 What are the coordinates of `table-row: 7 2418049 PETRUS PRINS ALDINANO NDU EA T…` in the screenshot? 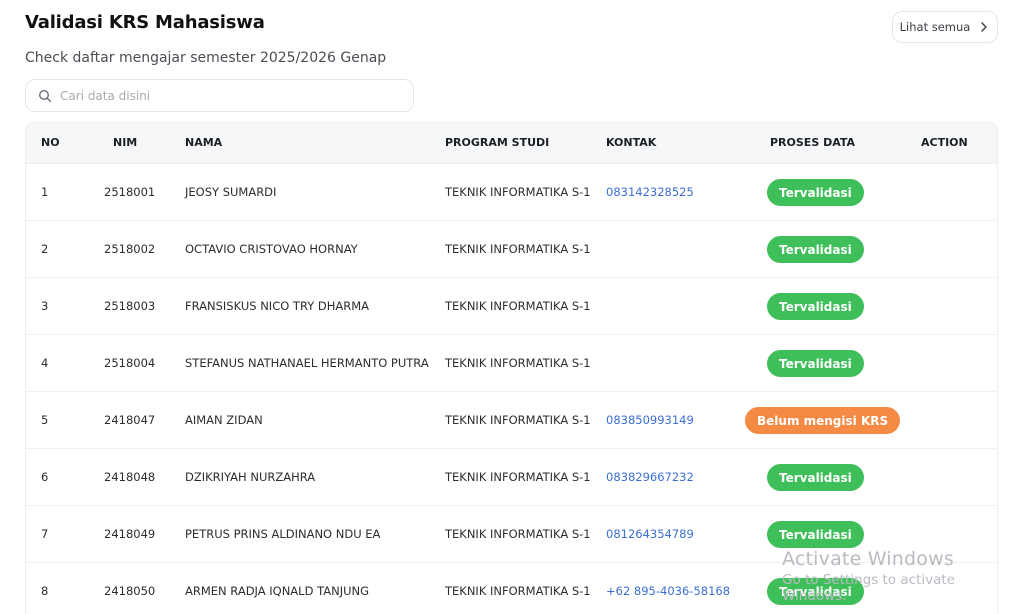 It's located at (511, 534).